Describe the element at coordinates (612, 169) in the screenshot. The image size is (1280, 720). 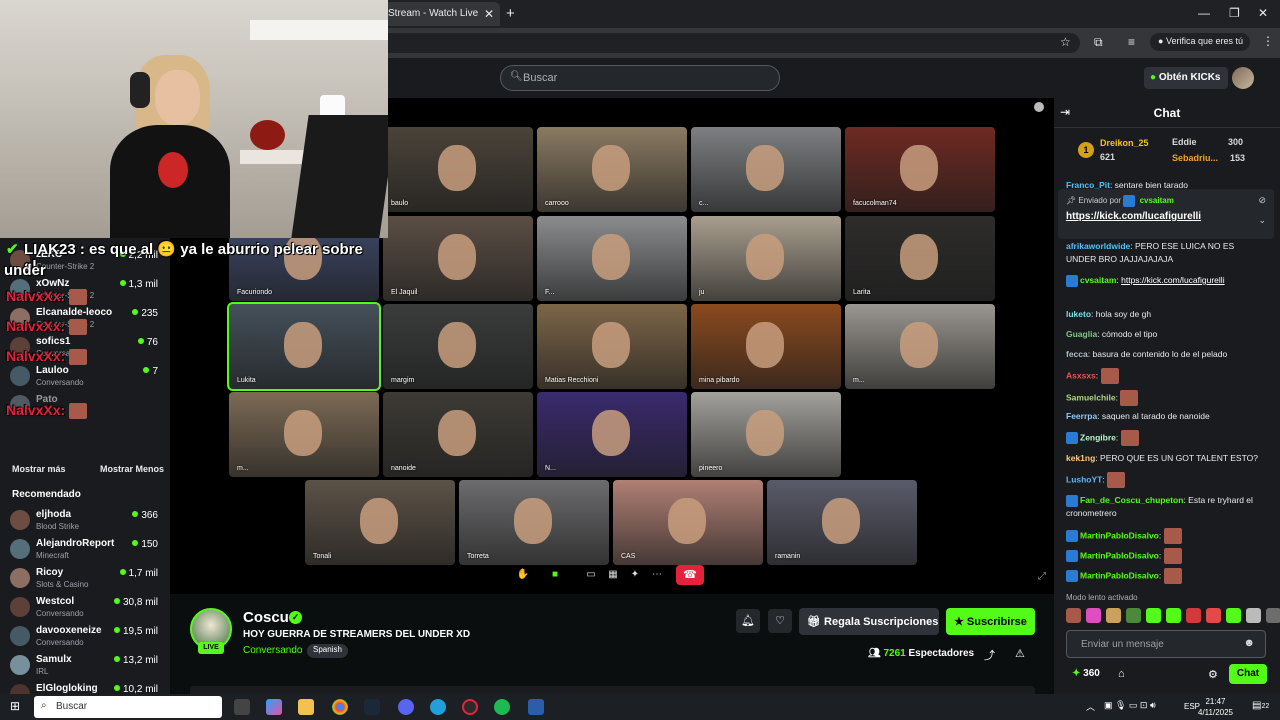
I see `participant-tile: carrooo` at that location.